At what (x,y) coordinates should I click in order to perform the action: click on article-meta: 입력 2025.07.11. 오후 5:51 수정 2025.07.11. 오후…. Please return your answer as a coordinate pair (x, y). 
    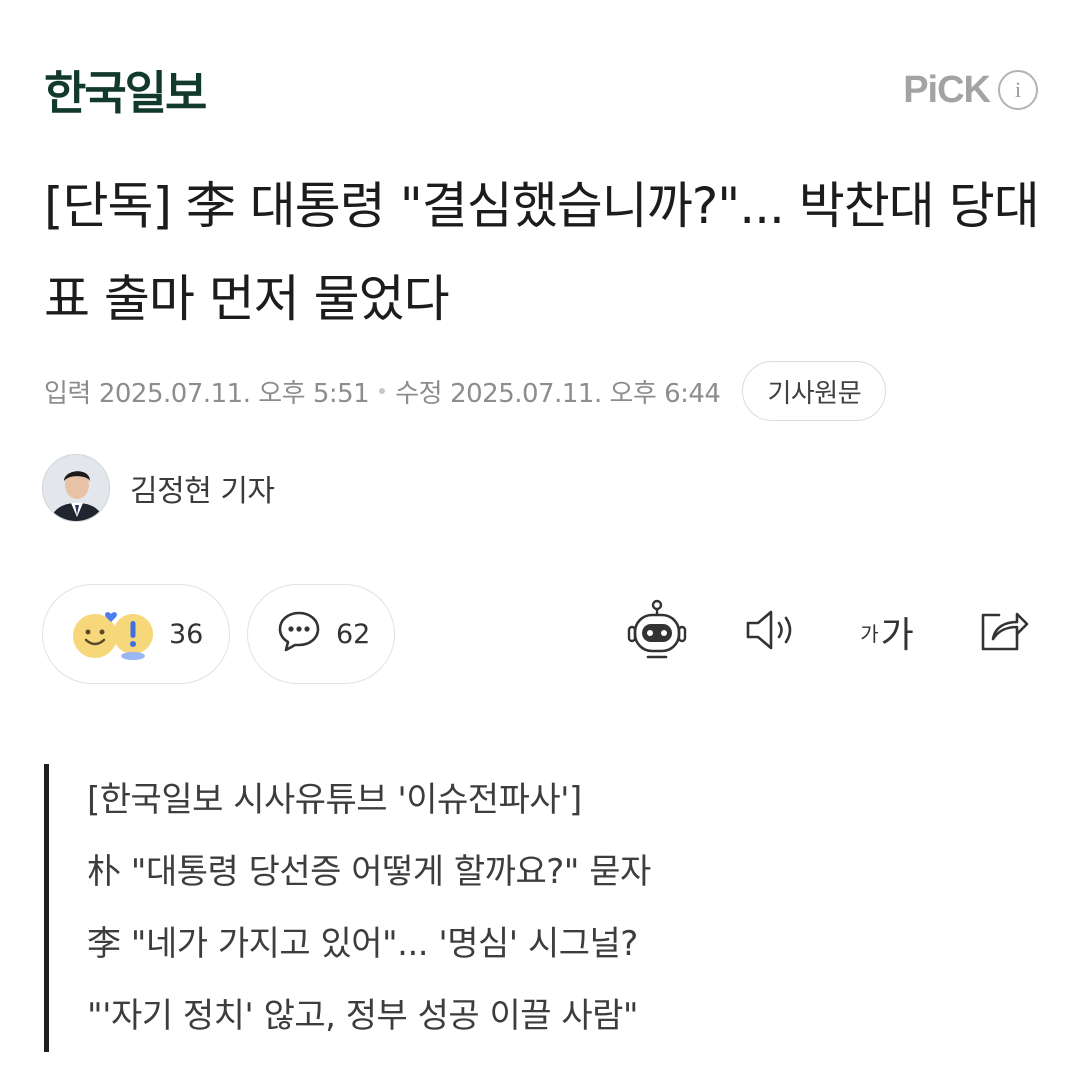
    Looking at the image, I should click on (465, 391).